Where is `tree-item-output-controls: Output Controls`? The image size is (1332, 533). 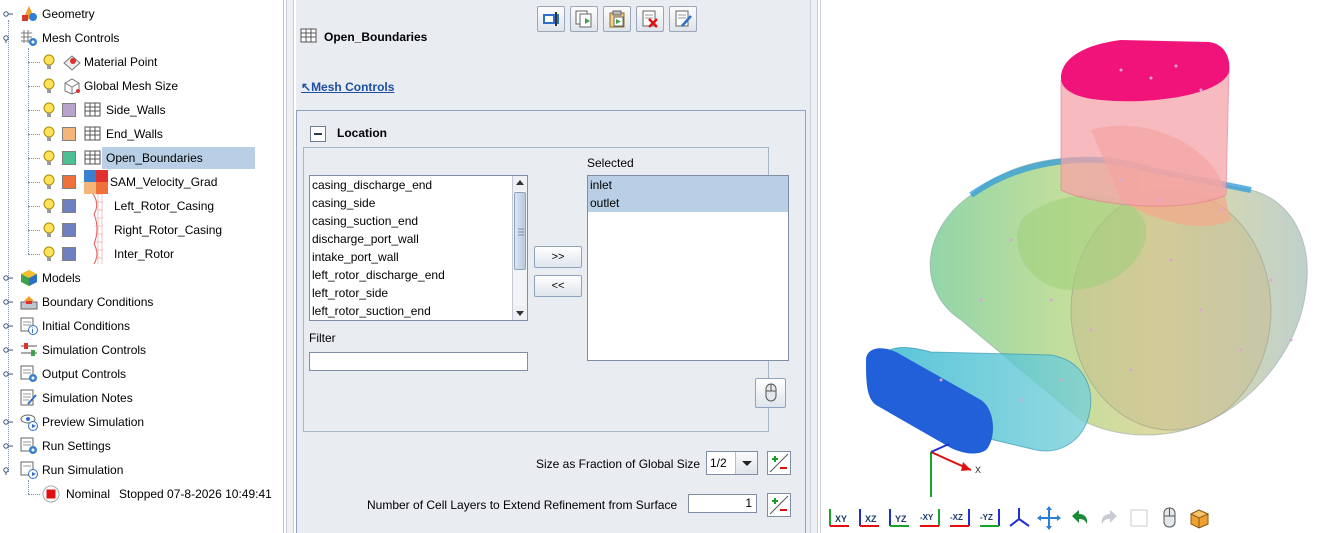 tree-item-output-controls: Output Controls is located at coordinates (73, 374).